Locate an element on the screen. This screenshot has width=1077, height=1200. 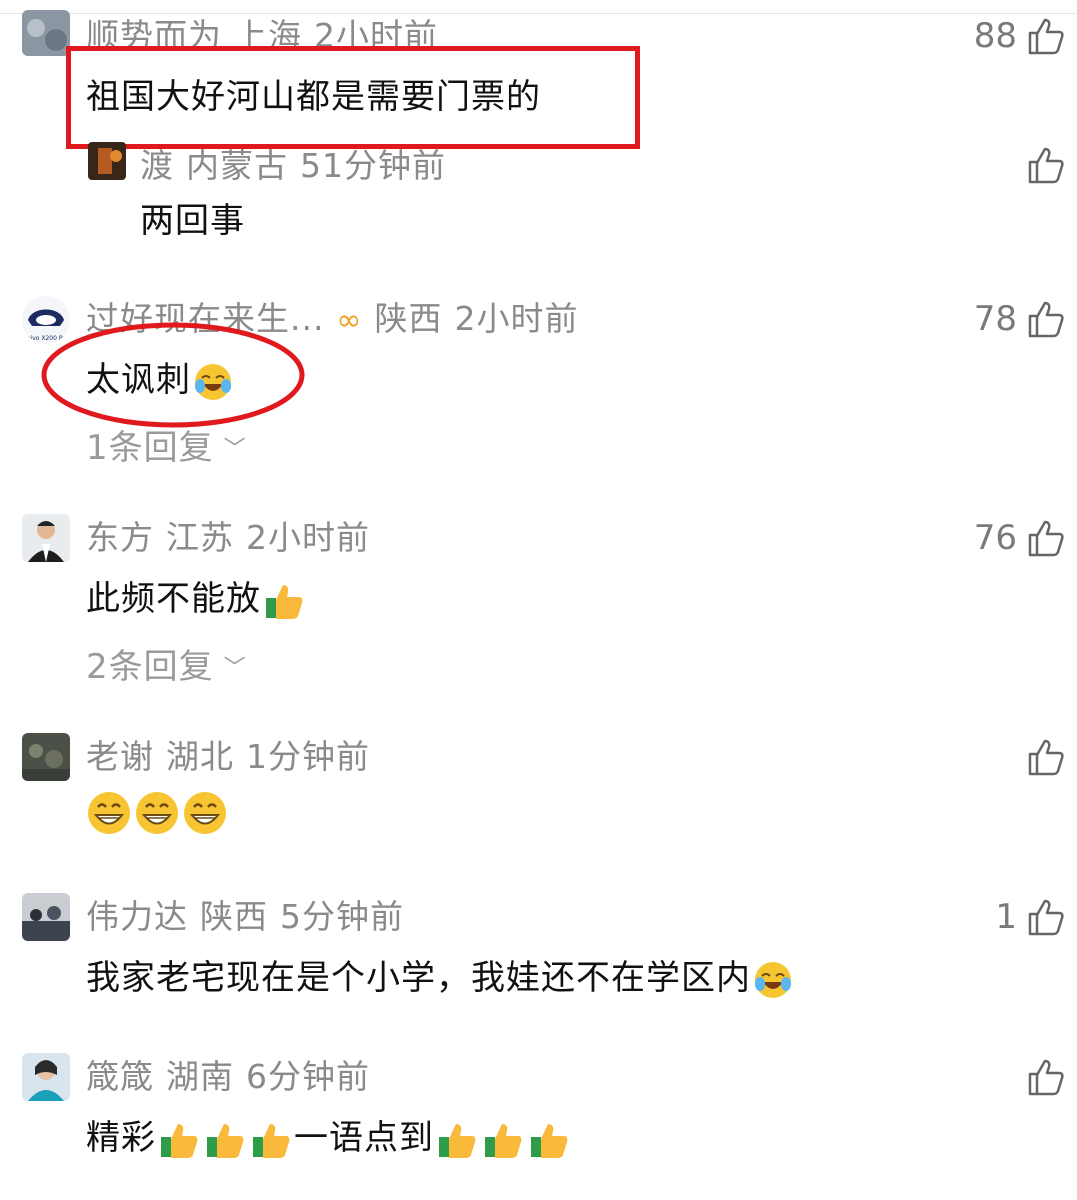
emoji-row is located at coordinates (158, 815).